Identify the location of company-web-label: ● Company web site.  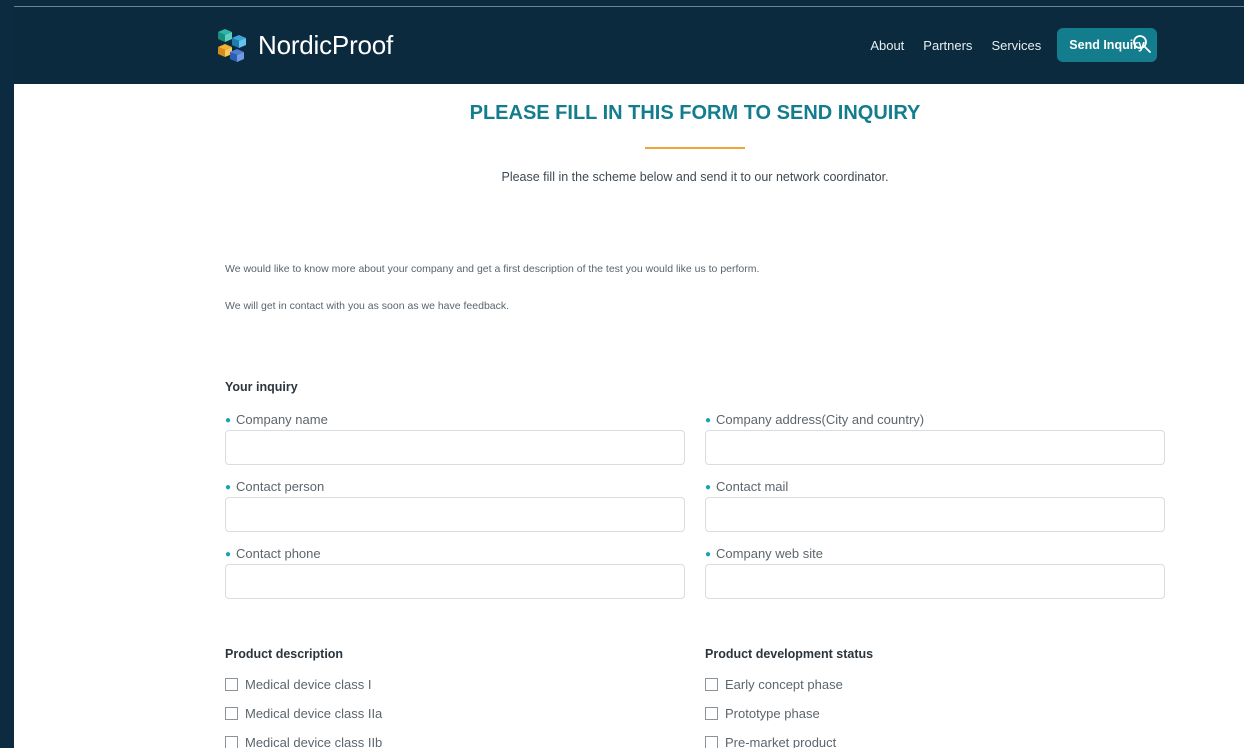
(764, 553).